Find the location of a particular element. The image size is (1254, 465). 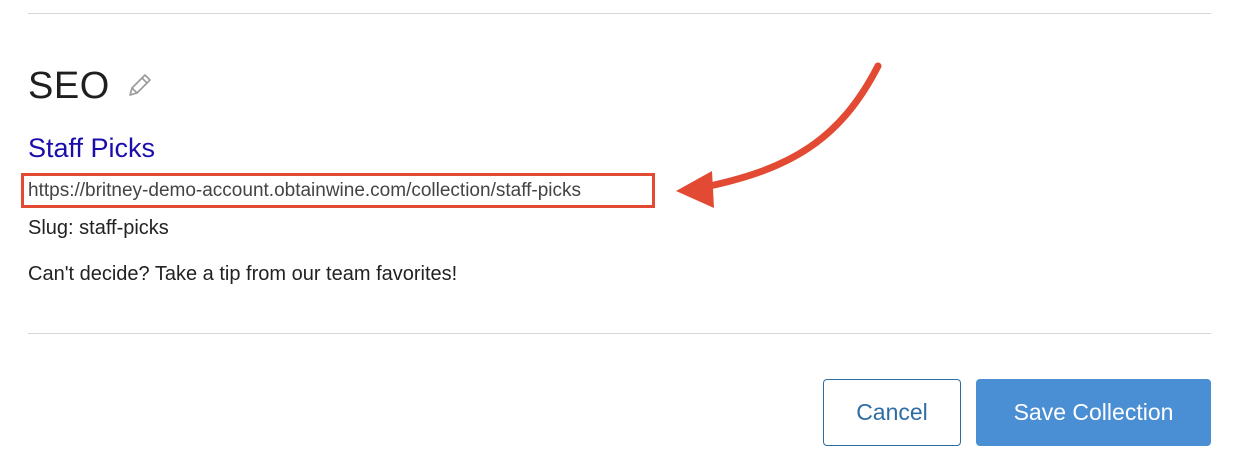

bottom-divider is located at coordinates (619, 333).